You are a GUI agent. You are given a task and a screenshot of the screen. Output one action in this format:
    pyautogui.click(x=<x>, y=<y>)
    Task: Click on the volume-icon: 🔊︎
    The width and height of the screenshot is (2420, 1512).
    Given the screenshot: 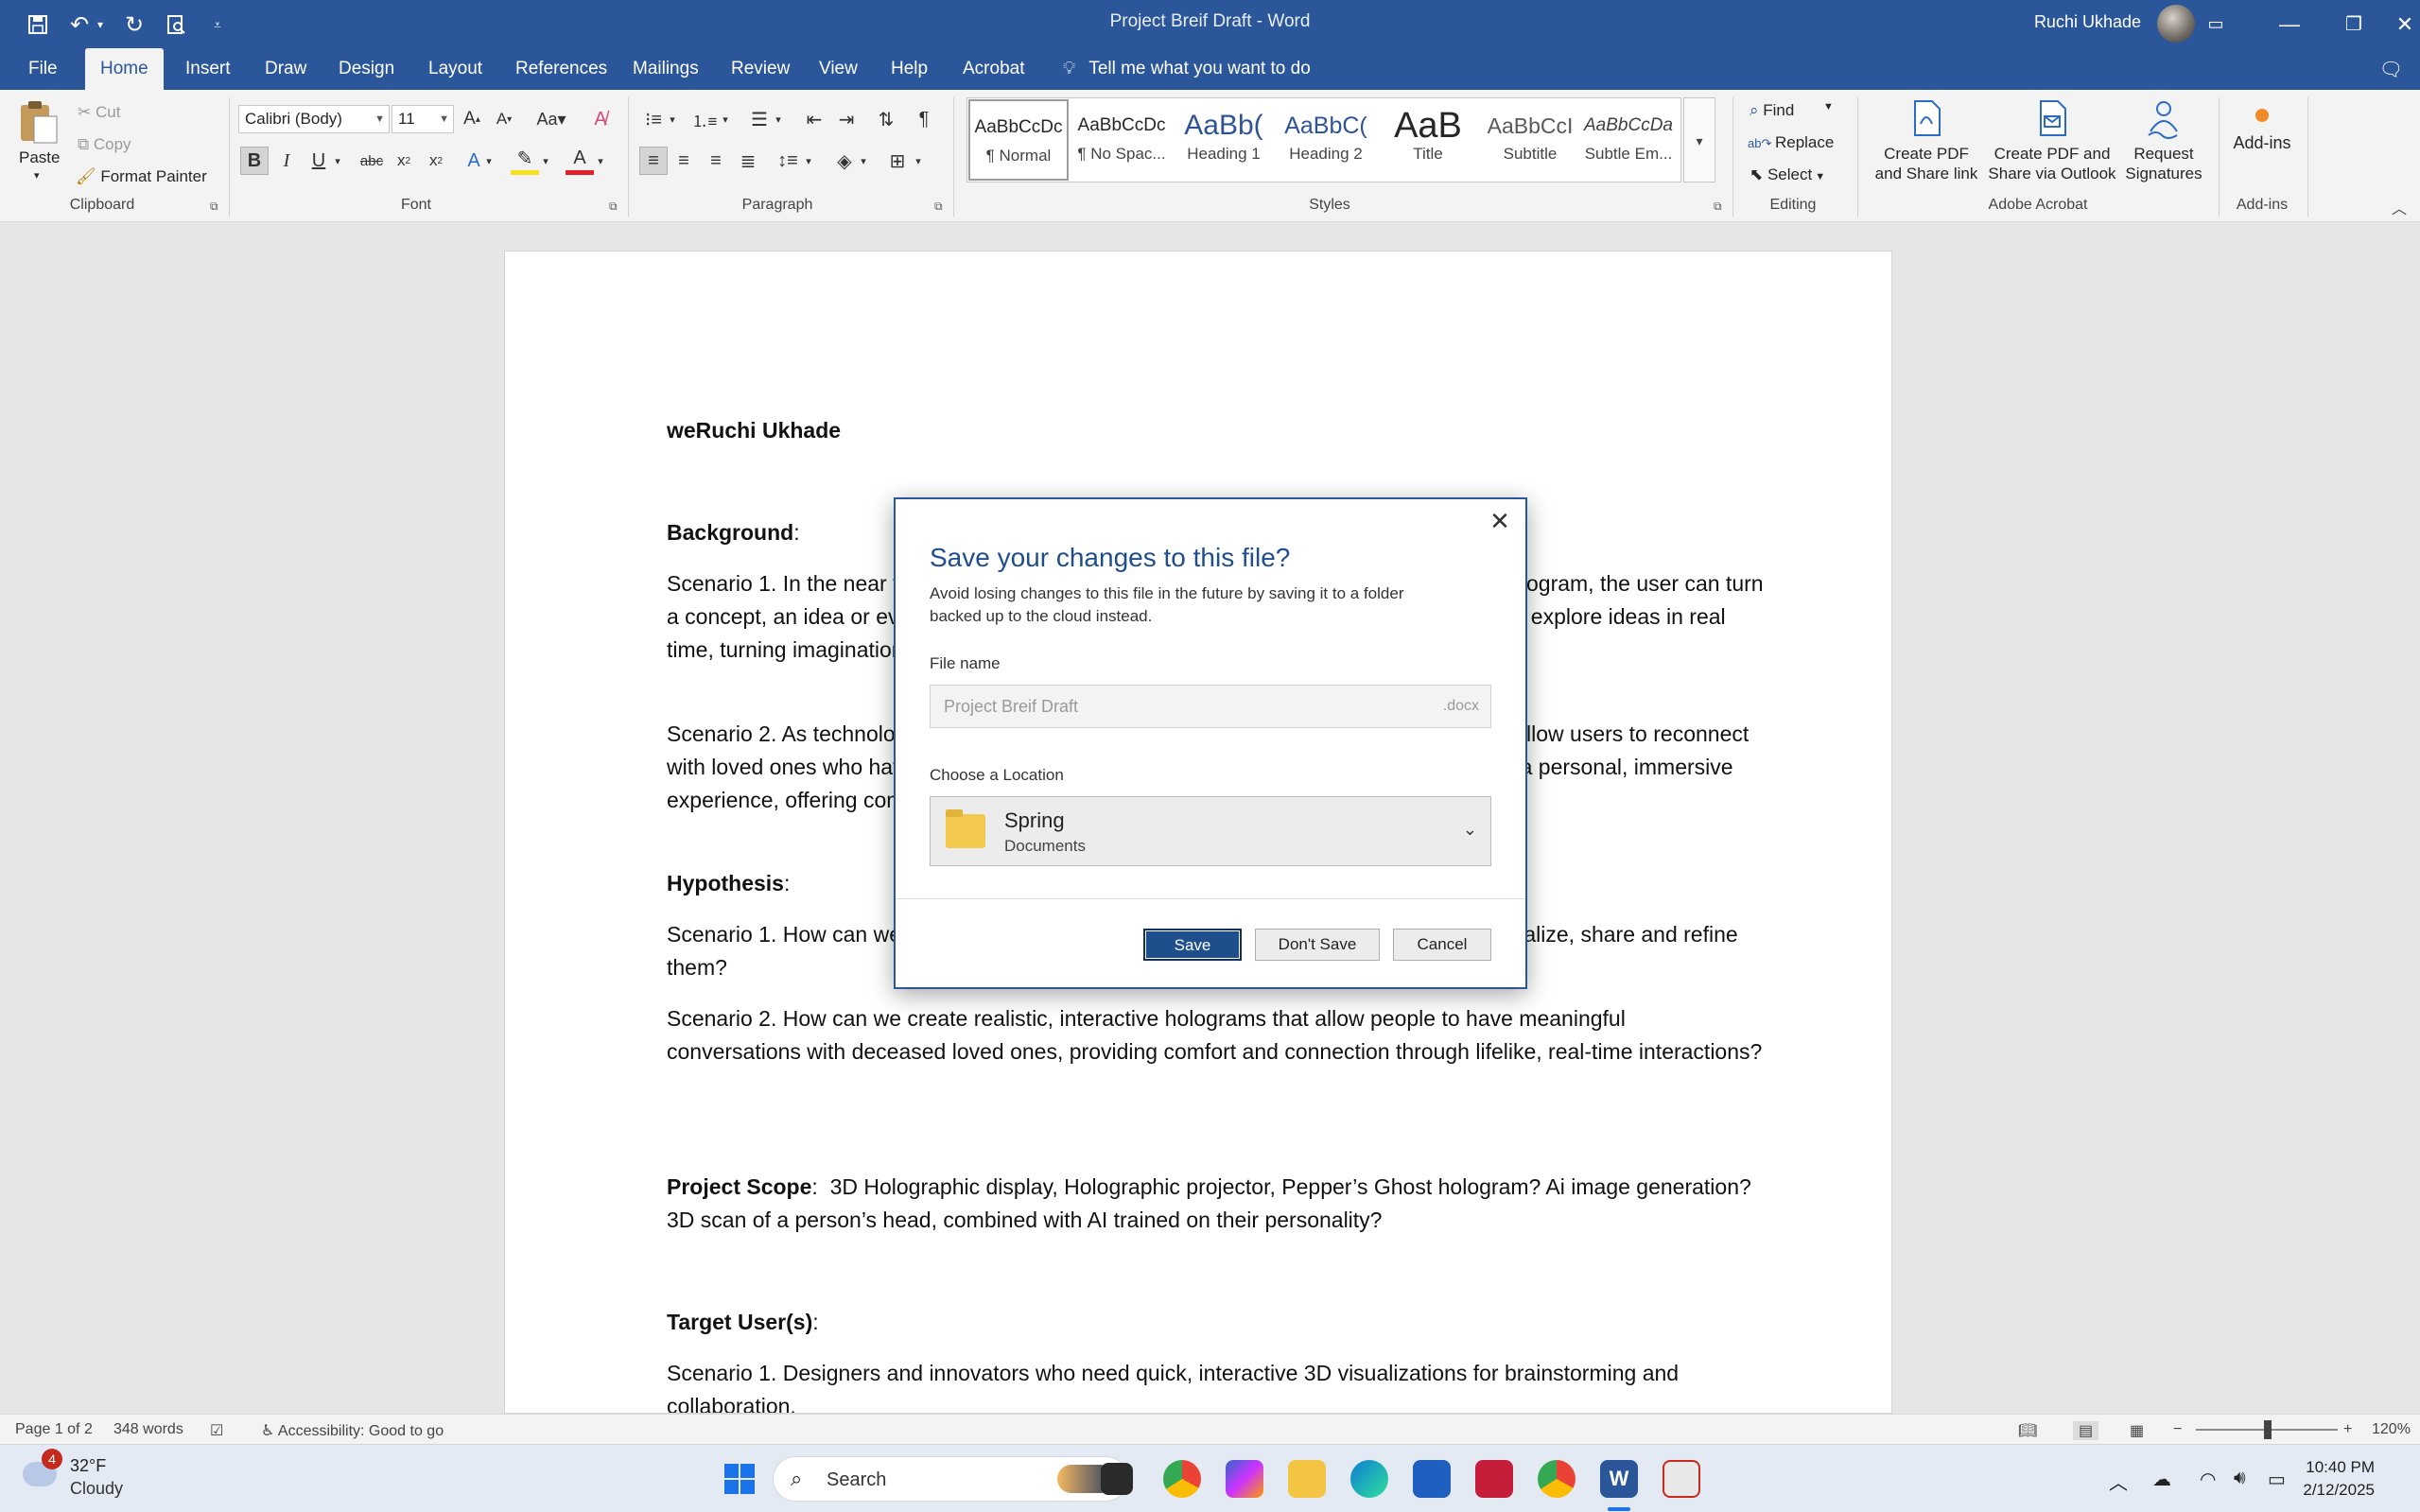 What is the action you would take?
    pyautogui.click(x=2240, y=1478)
    